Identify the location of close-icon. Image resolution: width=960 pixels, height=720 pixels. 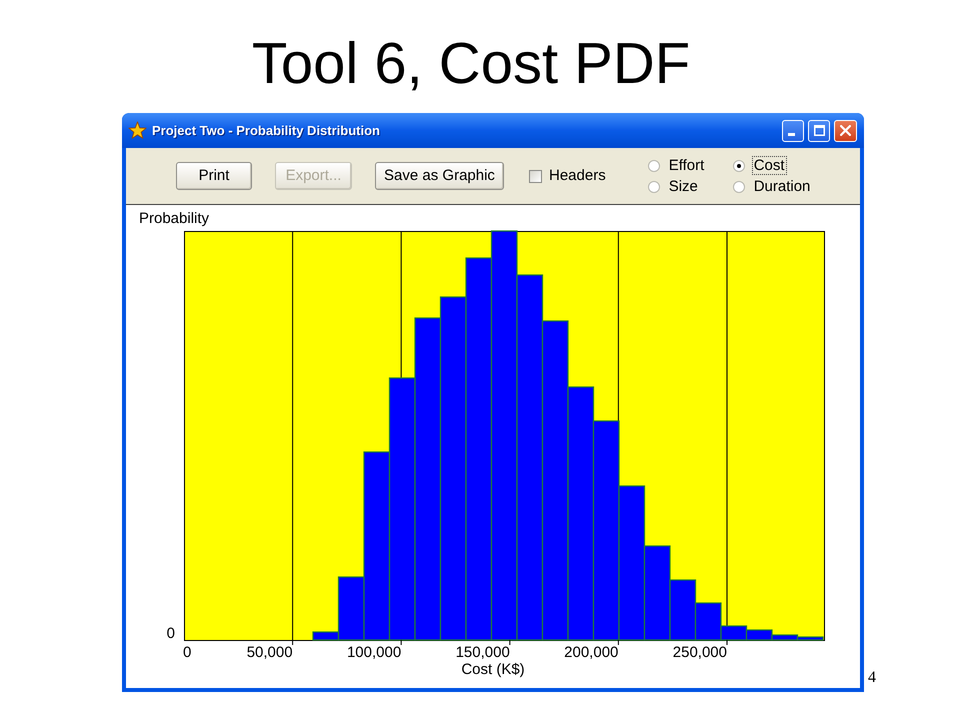
(845, 130).